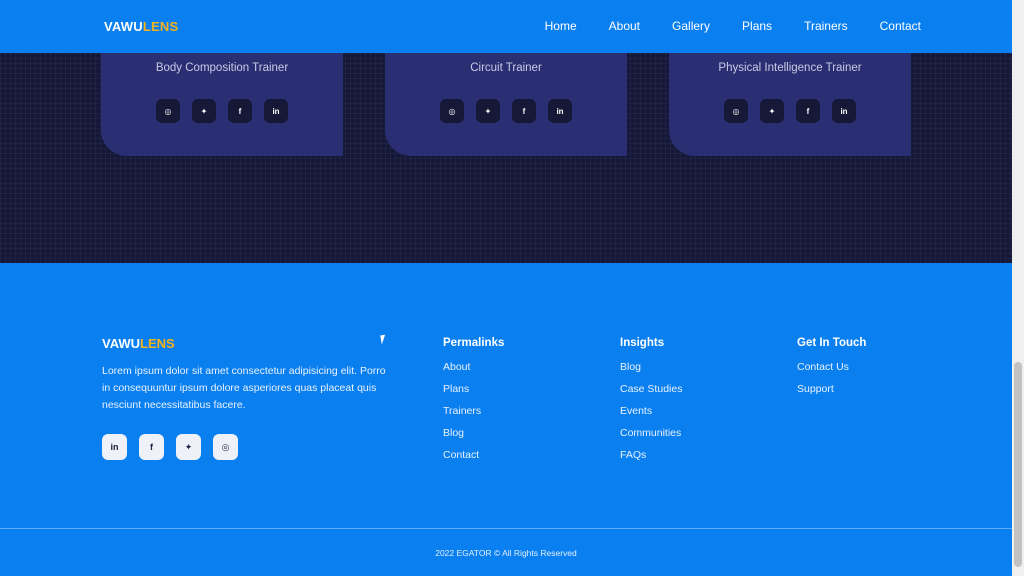  Describe the element at coordinates (1018, 464) in the screenshot. I see `scrollbar-thumb` at that location.